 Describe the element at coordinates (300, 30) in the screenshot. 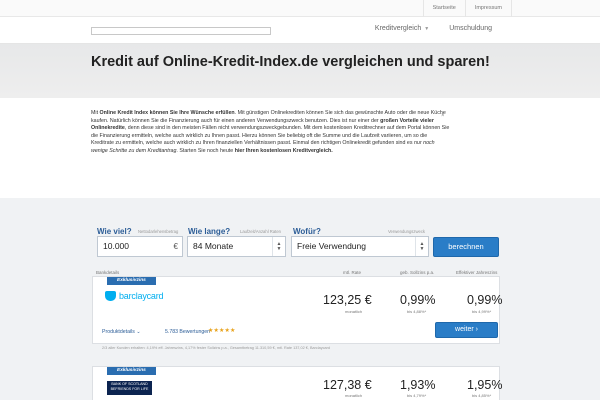

I see `site-header: Kreditvergleich ▼ Umschuldung` at that location.